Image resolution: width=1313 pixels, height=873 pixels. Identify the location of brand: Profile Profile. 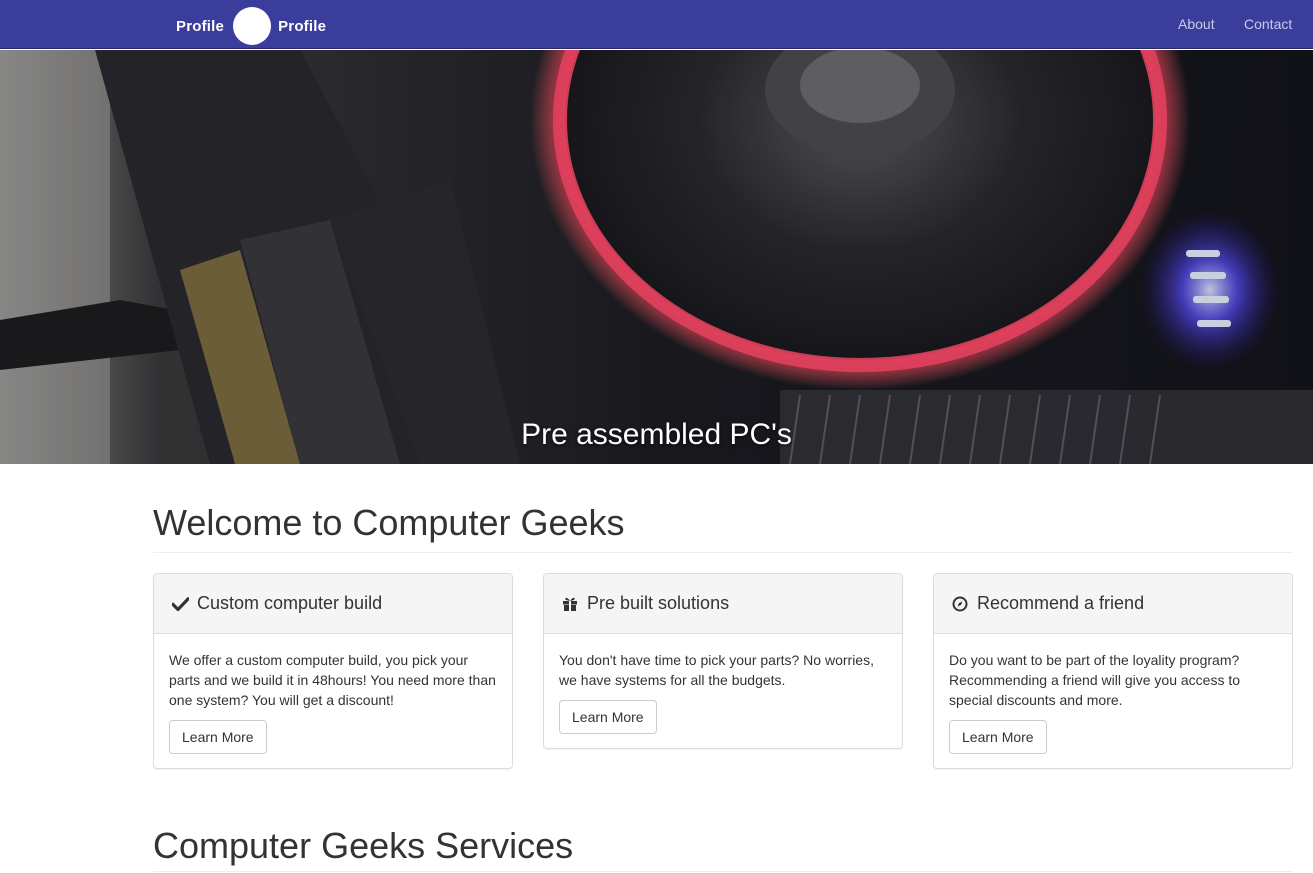
(251, 26).